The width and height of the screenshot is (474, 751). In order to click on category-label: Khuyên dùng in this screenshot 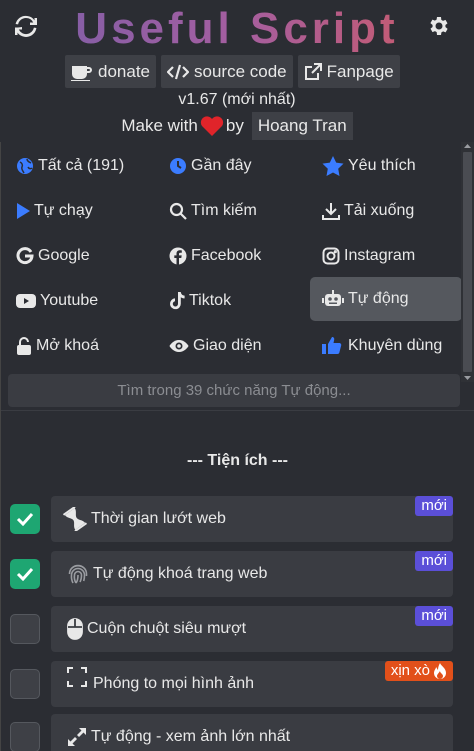, I will do `click(395, 345)`.